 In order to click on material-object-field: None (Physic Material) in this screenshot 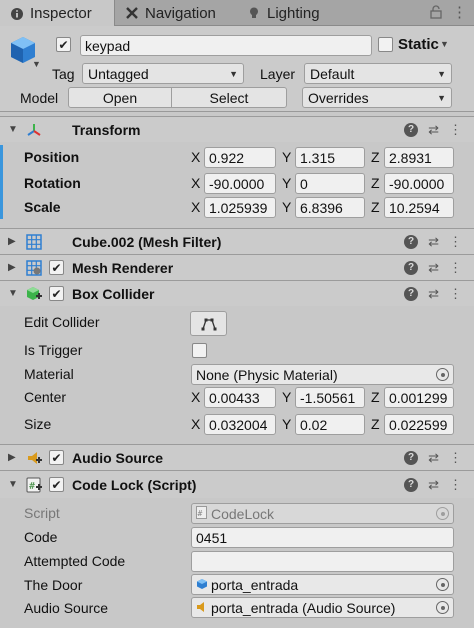, I will do `click(322, 374)`.